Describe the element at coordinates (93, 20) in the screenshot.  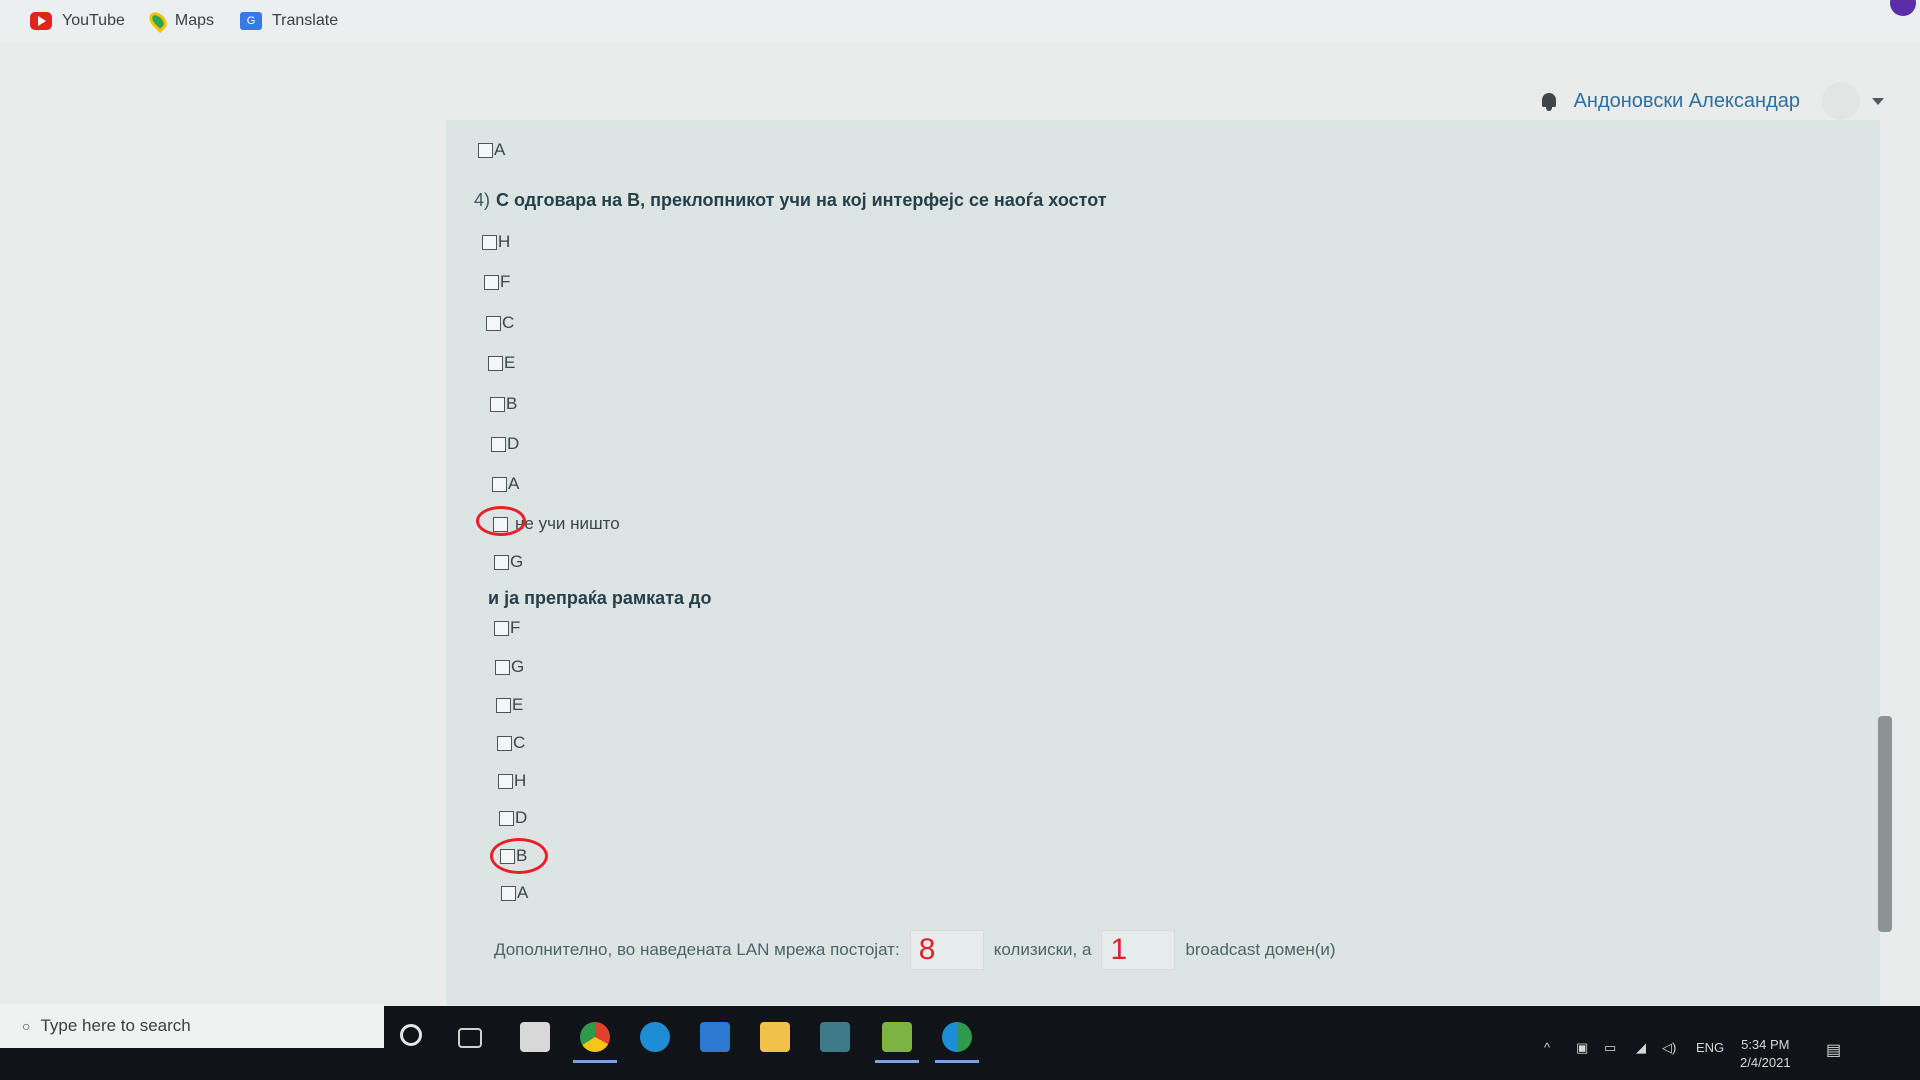
I see `bookmark-label: YouTube` at that location.